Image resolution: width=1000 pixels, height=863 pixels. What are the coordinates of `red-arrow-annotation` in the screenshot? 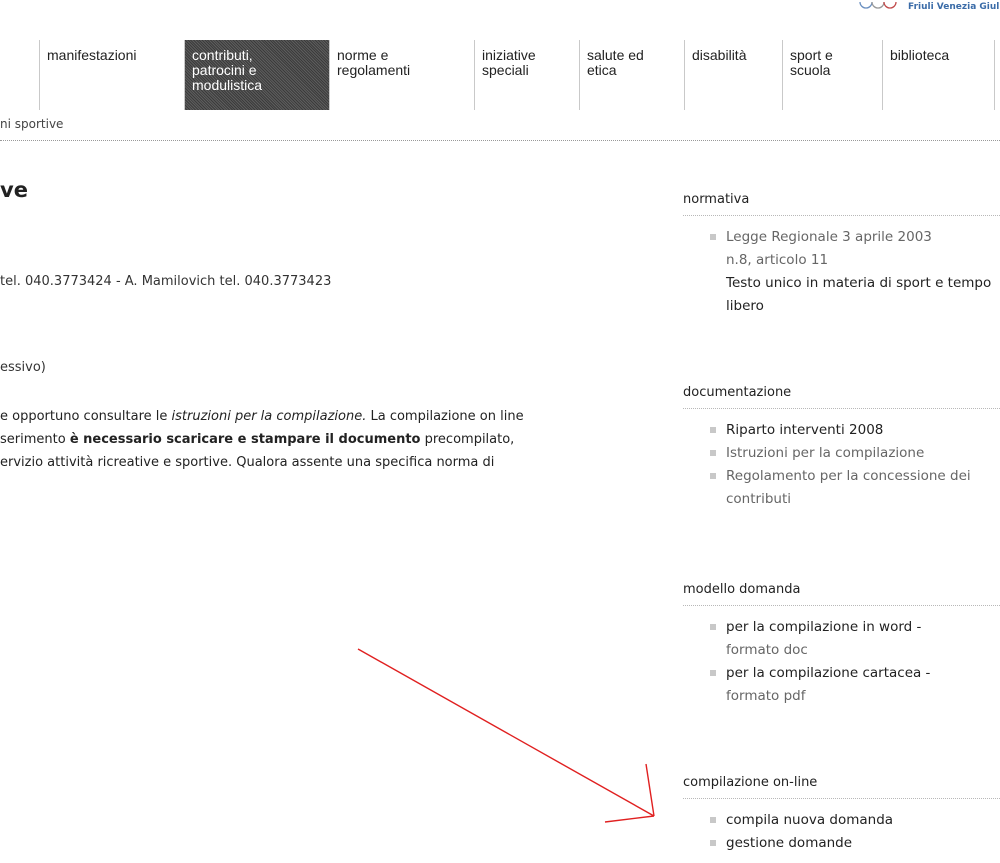 It's located at (506, 735).